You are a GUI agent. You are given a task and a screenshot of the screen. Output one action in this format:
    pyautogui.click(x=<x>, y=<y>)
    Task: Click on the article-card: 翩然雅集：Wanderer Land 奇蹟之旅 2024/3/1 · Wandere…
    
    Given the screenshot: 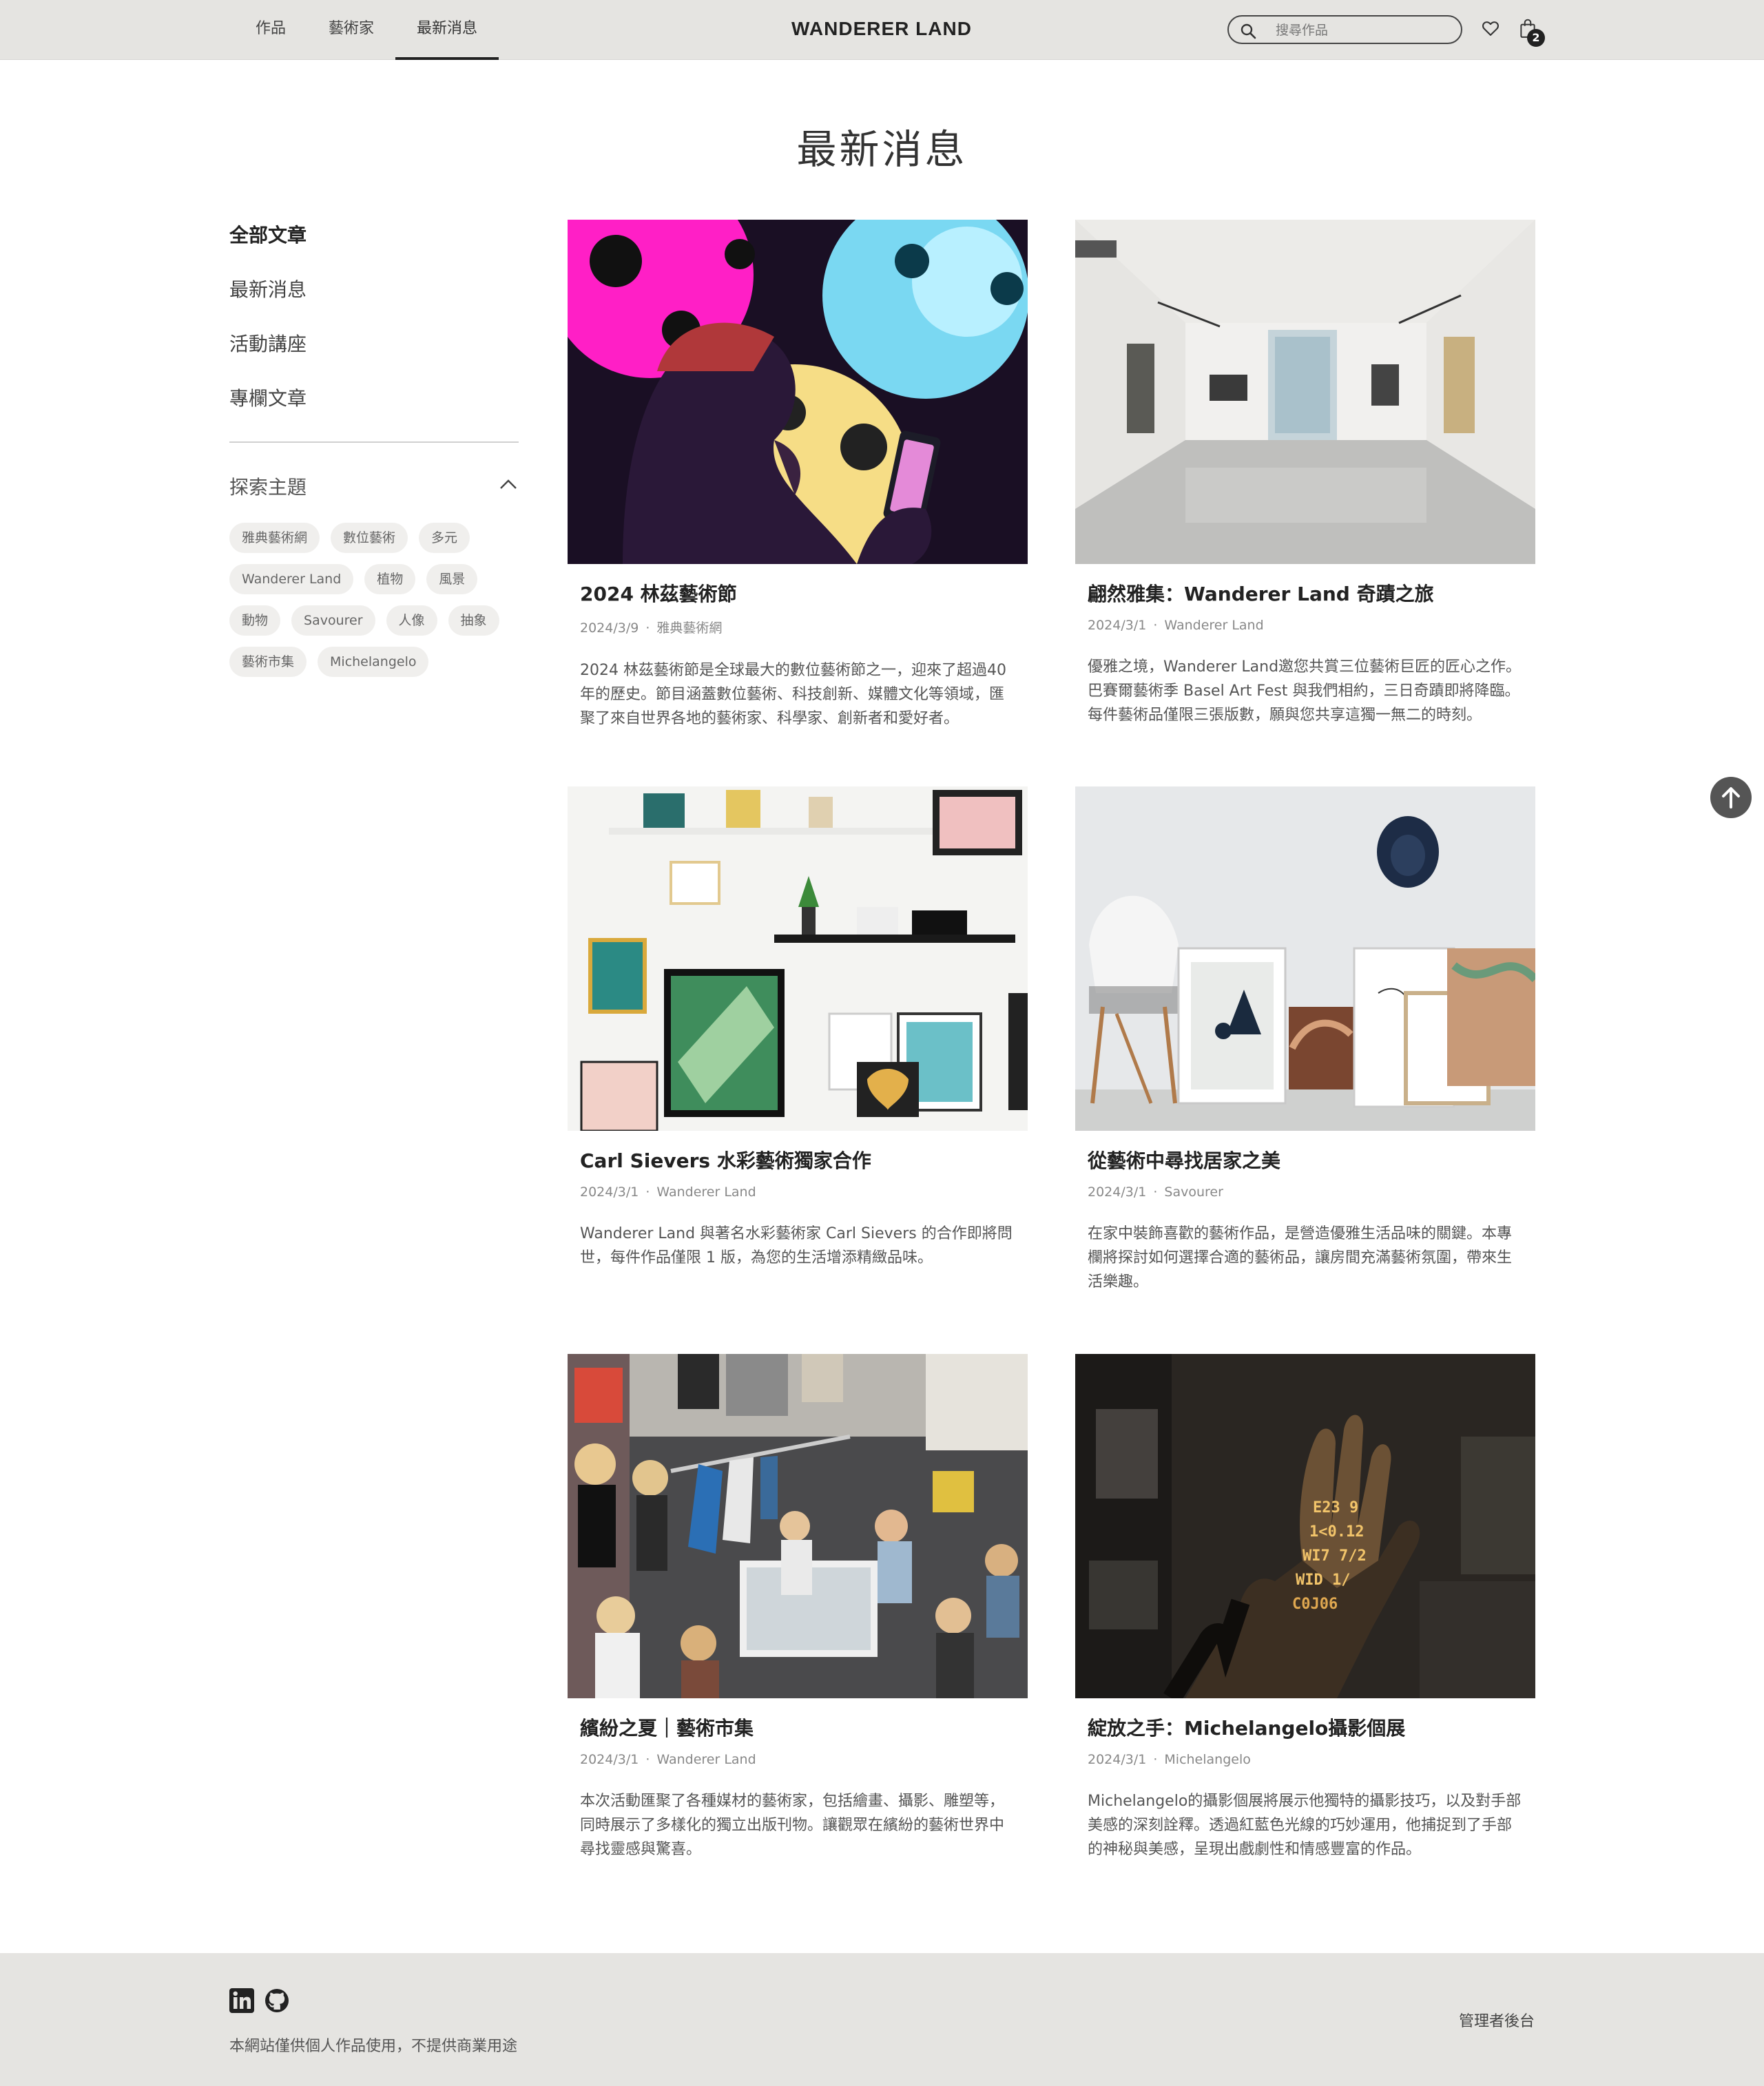 What is the action you would take?
    pyautogui.click(x=1305, y=473)
    